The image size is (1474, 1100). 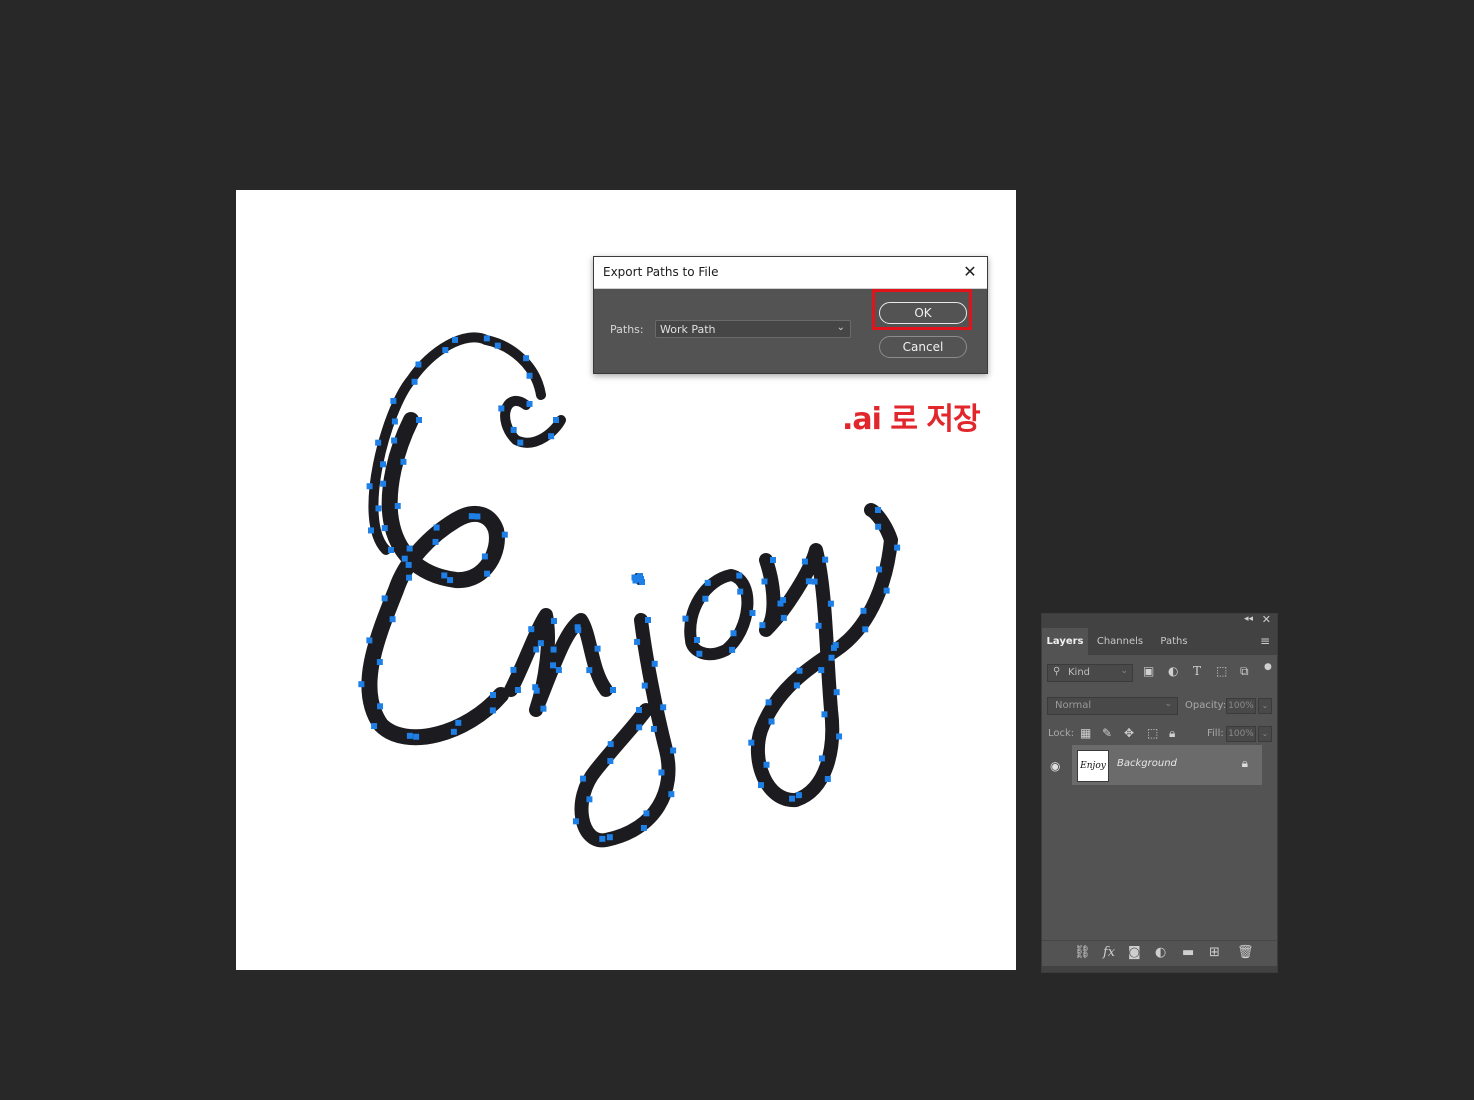 I want to click on cancel-button: Cancel, so click(x=923, y=347).